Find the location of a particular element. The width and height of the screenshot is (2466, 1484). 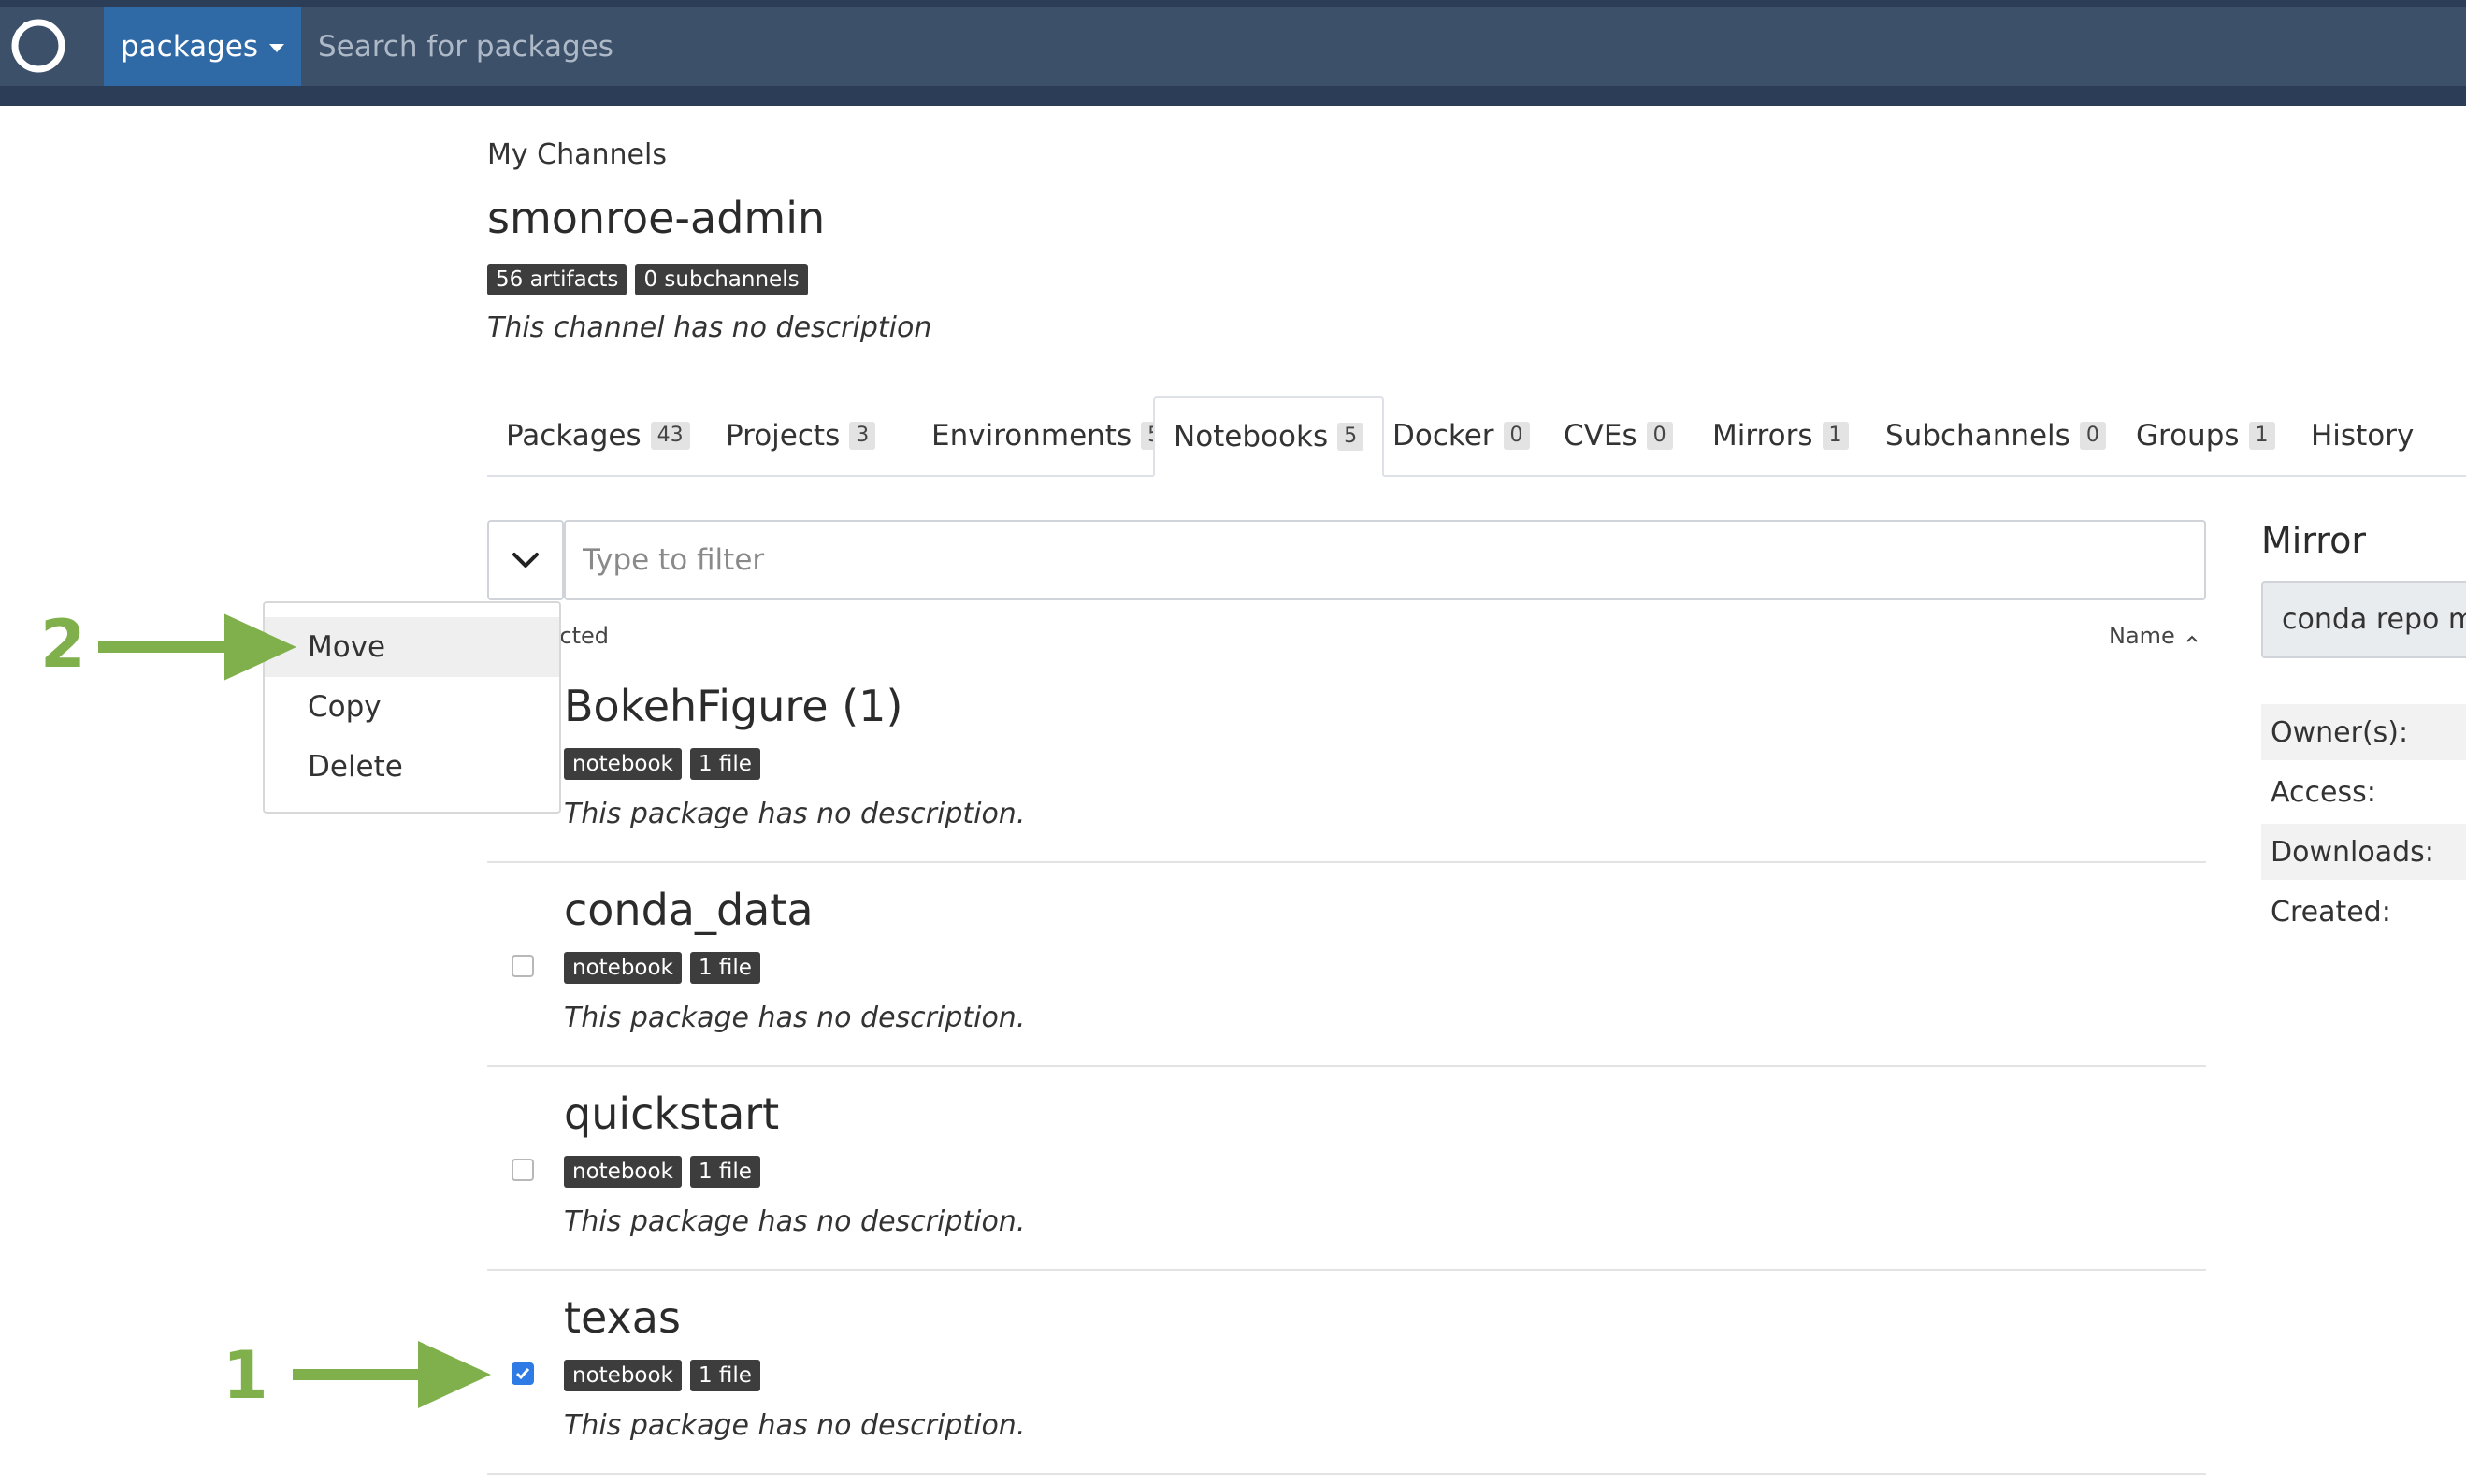

downloads-label: Downloads: is located at coordinates (2363, 852).